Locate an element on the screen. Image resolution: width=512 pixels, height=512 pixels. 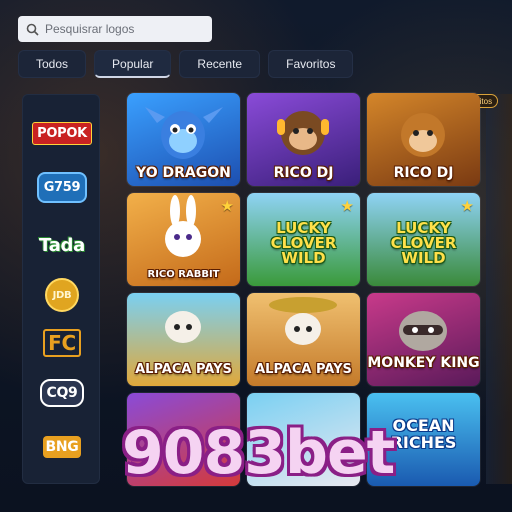
filter-tabs: Todos Popular Recente Favoritos is located at coordinates (186, 64).